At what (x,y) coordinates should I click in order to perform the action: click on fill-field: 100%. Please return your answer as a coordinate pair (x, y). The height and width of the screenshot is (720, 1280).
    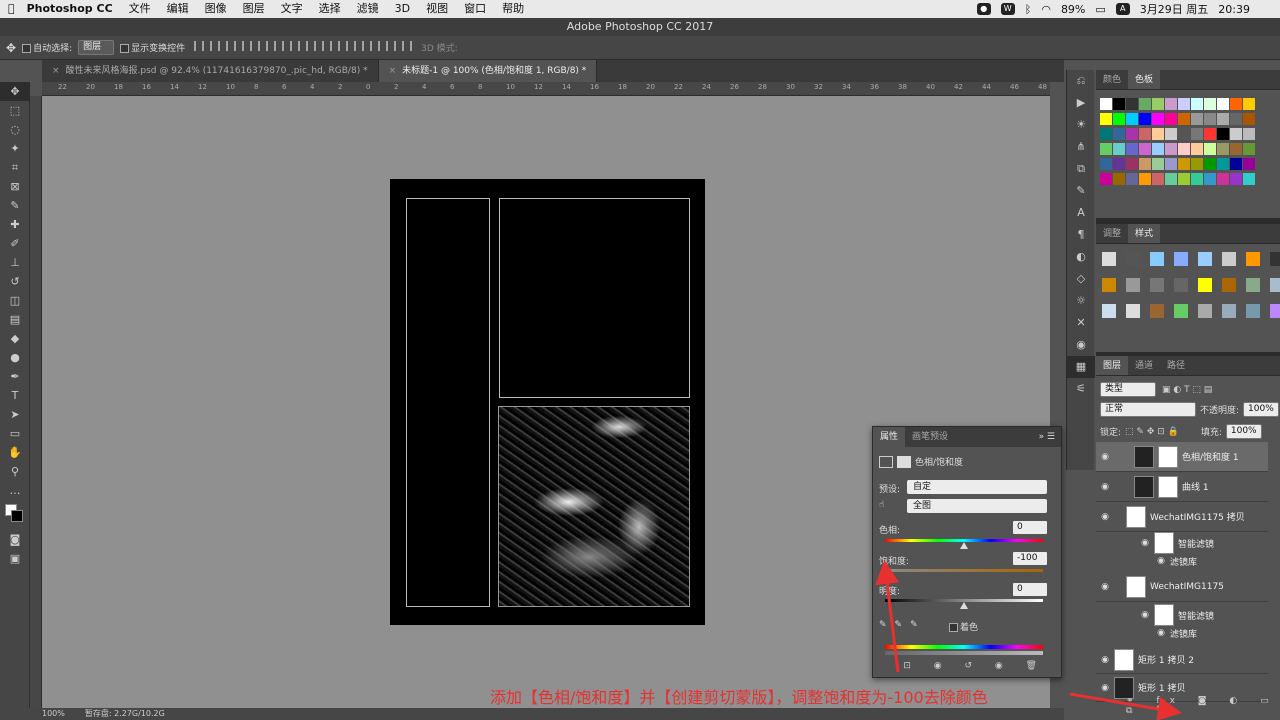
    Looking at the image, I should click on (1243, 431).